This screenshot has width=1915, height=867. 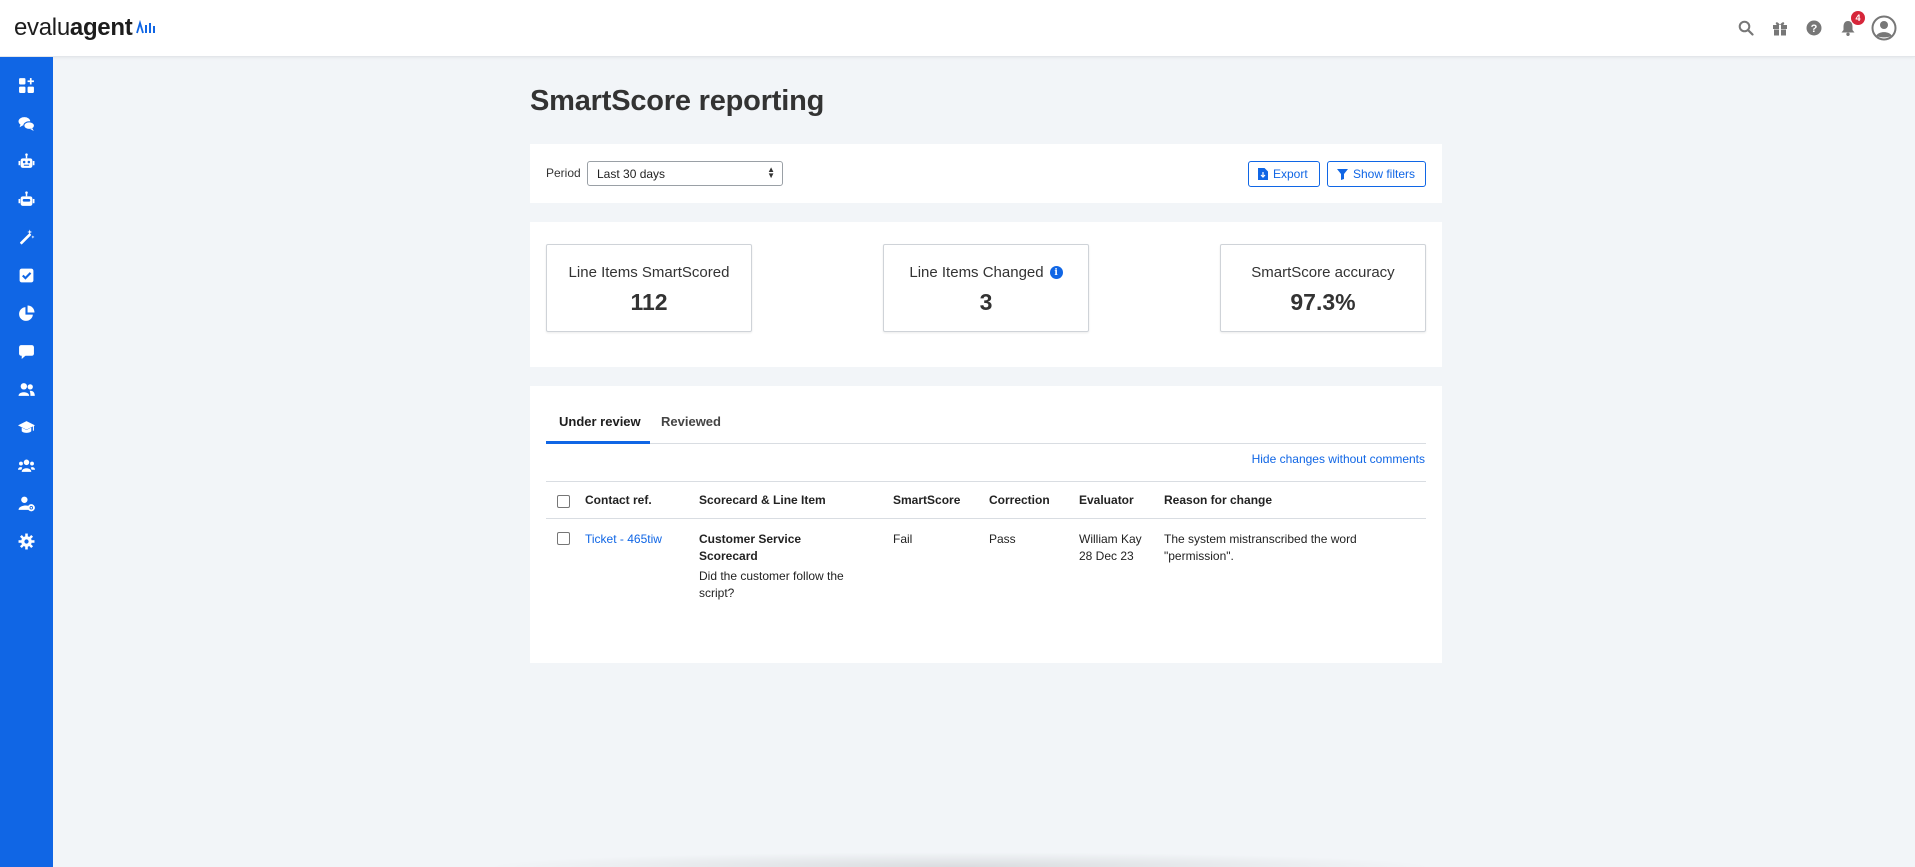 What do you see at coordinates (1106, 556) in the screenshot?
I see `evaluation-date: 28 Dec 23` at bounding box center [1106, 556].